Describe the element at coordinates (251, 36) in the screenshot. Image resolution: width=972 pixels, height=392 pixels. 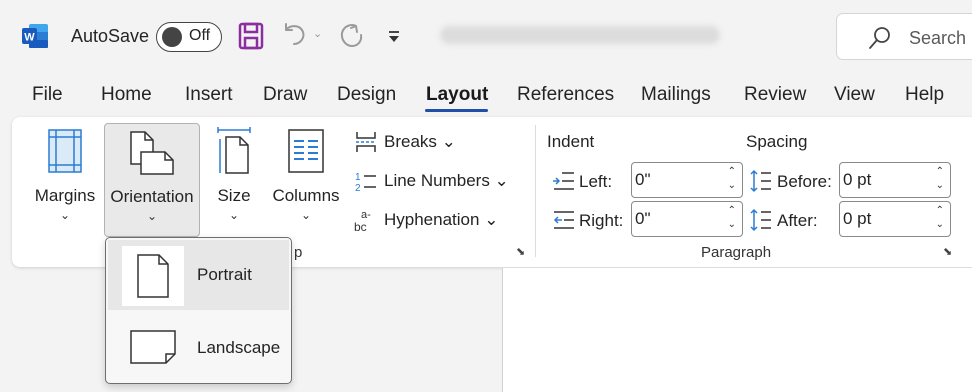
I see `save-icon` at that location.